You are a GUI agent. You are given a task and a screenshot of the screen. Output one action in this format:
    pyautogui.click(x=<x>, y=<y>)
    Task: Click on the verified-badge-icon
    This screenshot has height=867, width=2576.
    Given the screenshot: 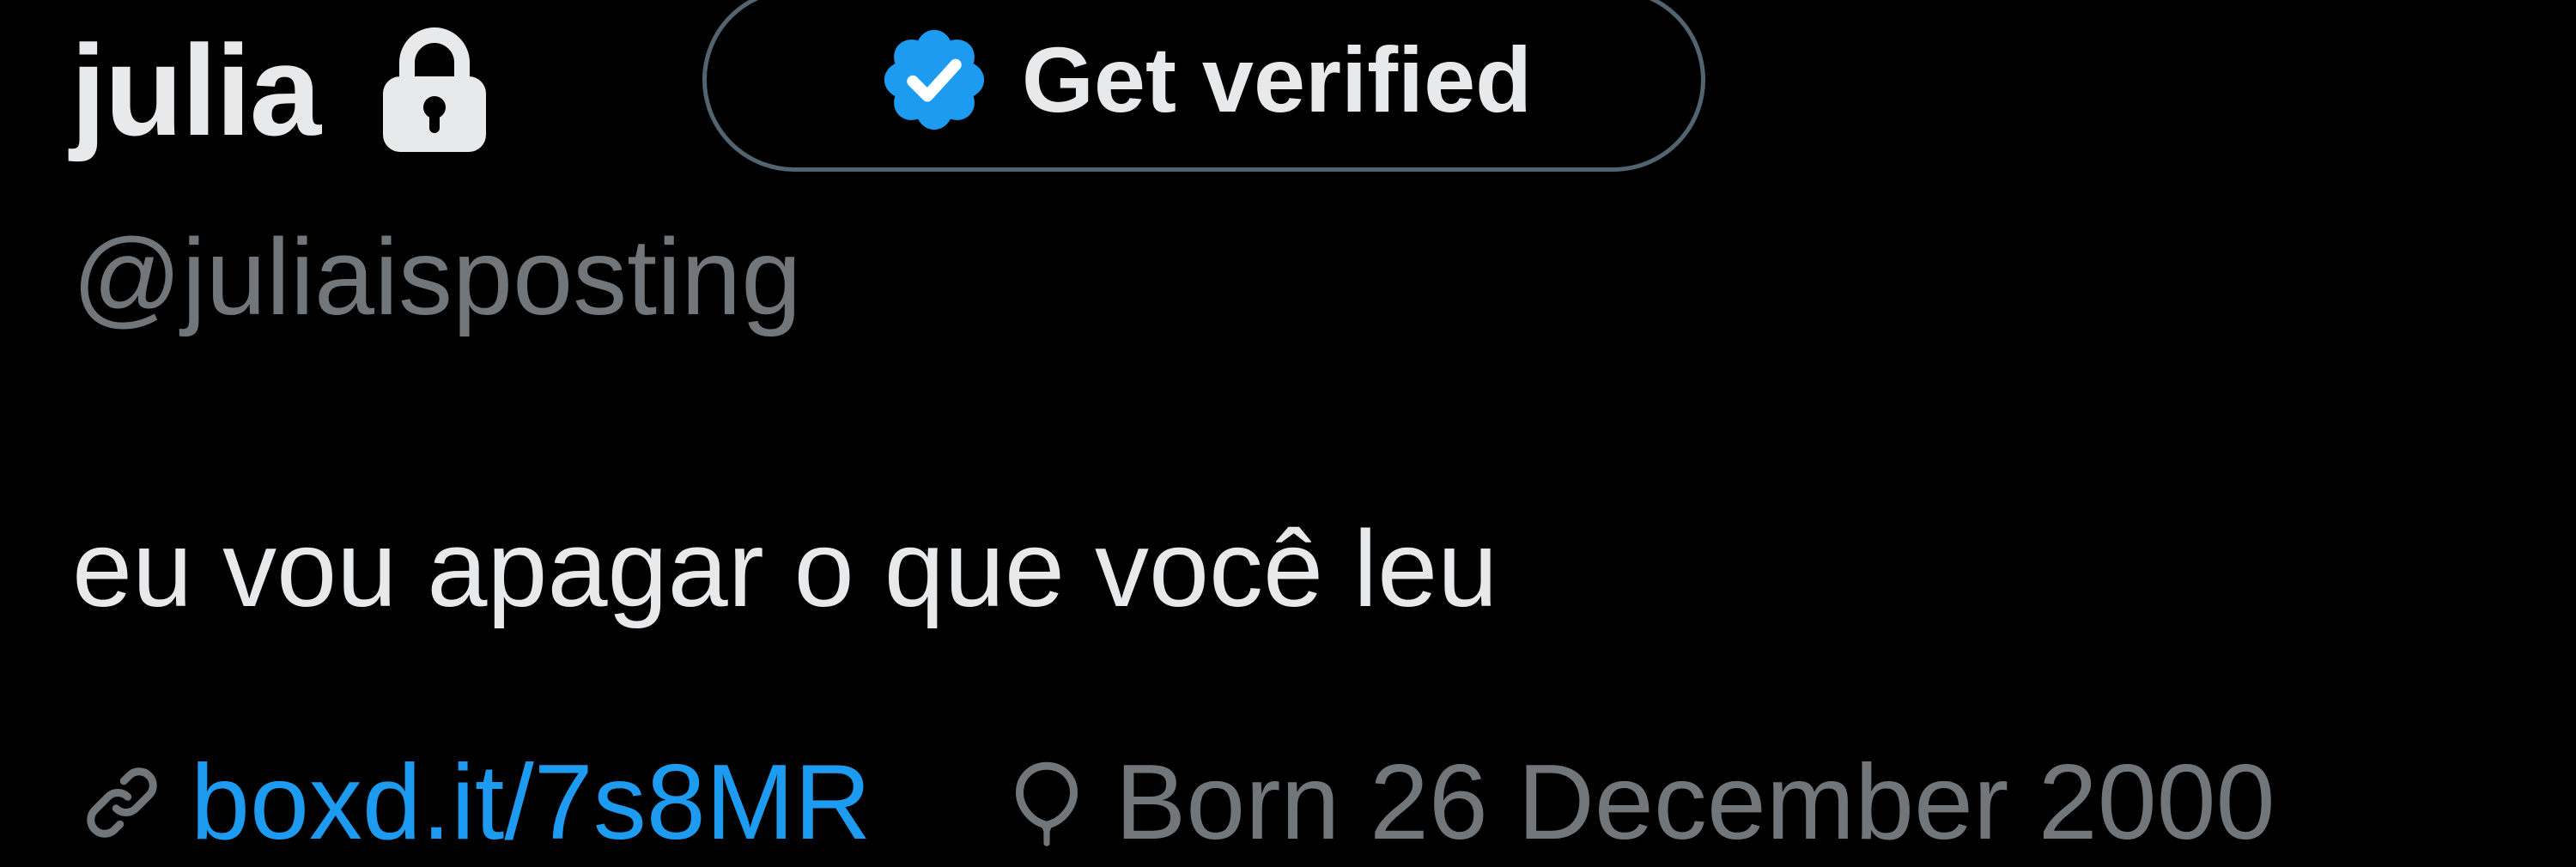 What is the action you would take?
    pyautogui.click(x=935, y=79)
    